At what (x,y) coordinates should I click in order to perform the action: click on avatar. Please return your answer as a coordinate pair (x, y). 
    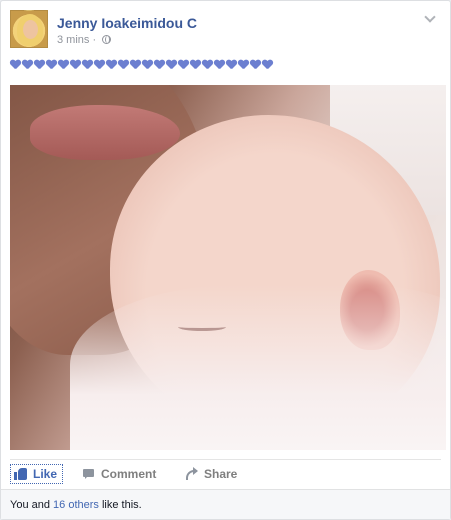
    Looking at the image, I should click on (29, 29).